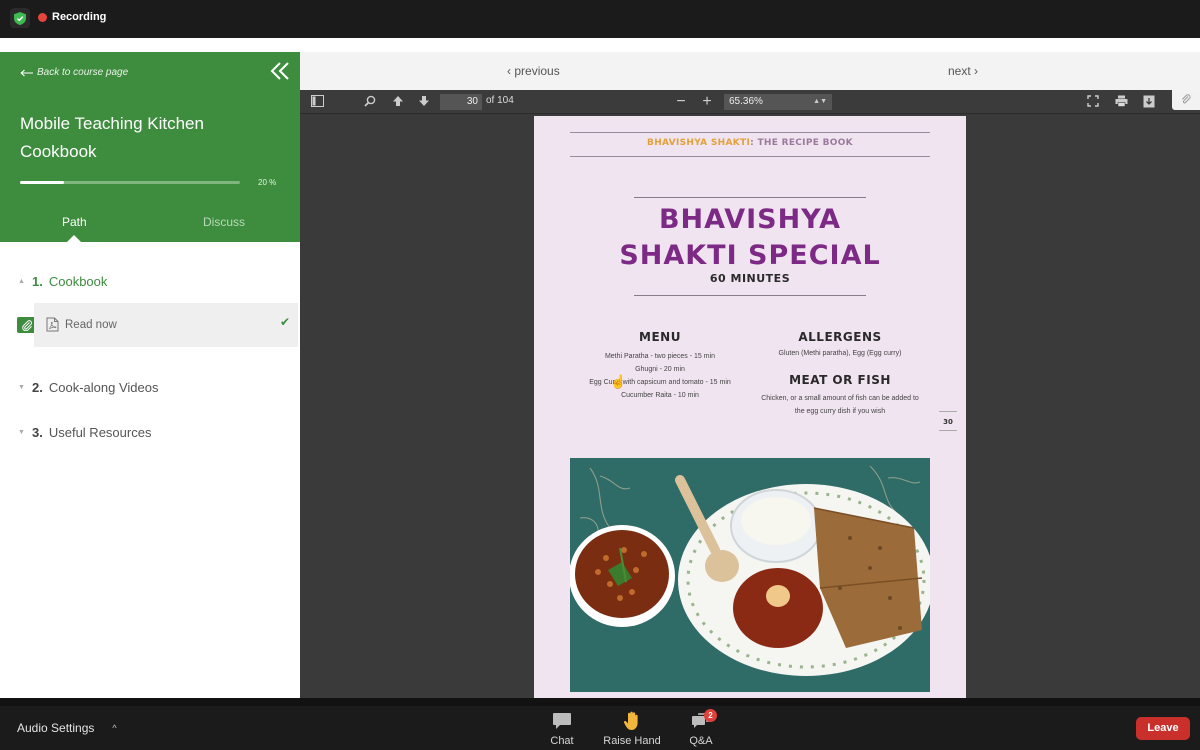 This screenshot has height=750, width=1200. Describe the element at coordinates (750, 575) in the screenshot. I see `recipe-photo` at that location.